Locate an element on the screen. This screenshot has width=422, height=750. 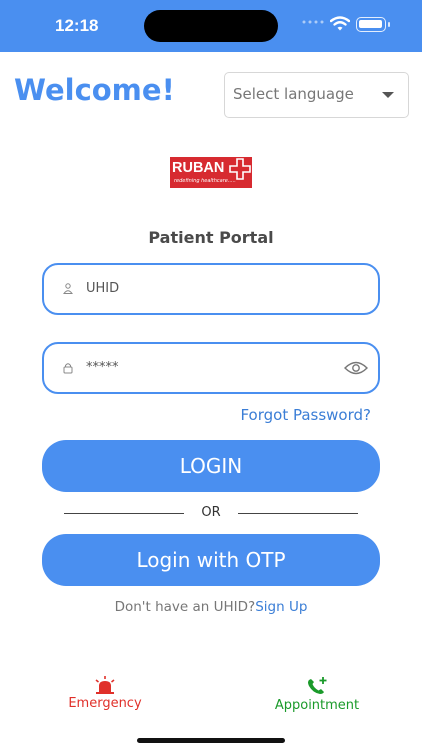
portal-title: Patient Portal is located at coordinates (211, 237).